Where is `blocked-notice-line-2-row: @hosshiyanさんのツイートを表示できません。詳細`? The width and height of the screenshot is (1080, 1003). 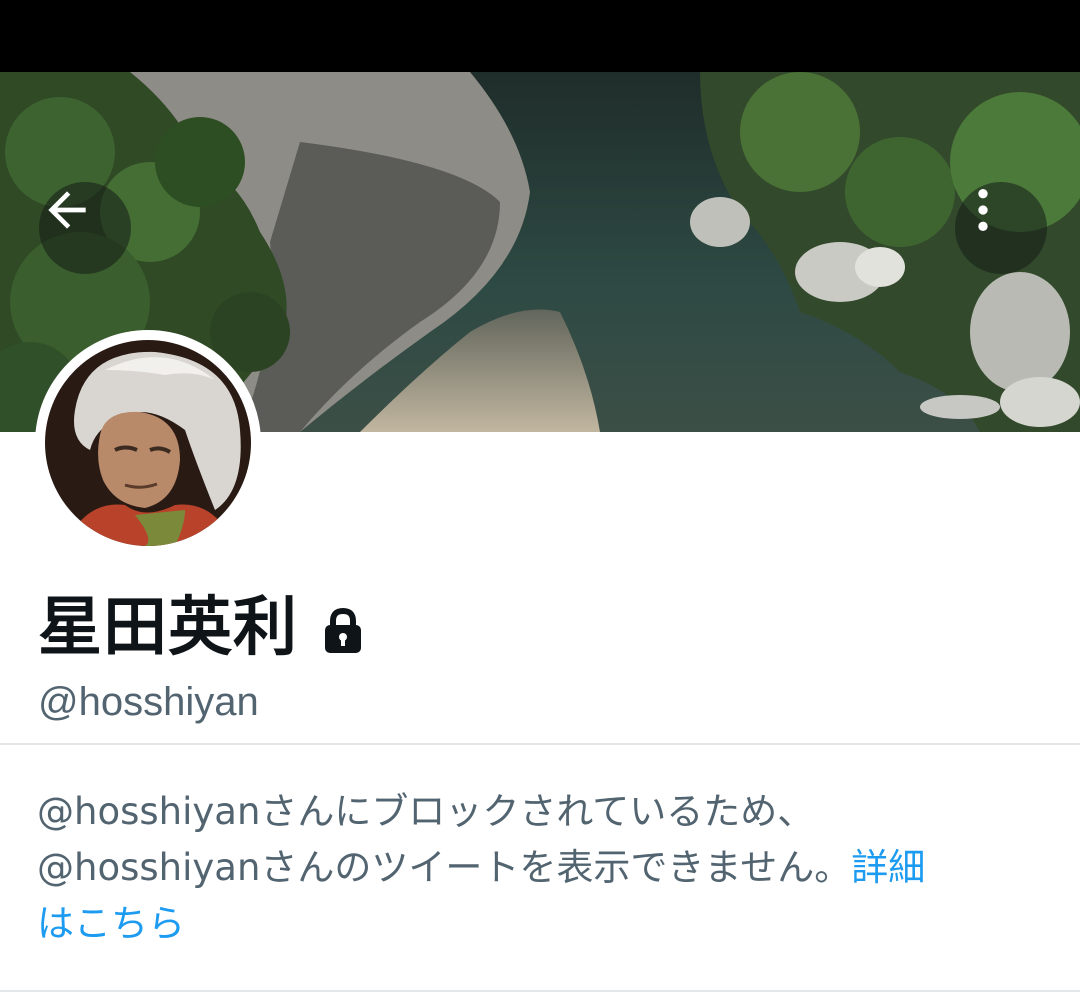 blocked-notice-line-2-row: @hosshiyanさんのツイートを表示できません。詳細 is located at coordinates (537, 868).